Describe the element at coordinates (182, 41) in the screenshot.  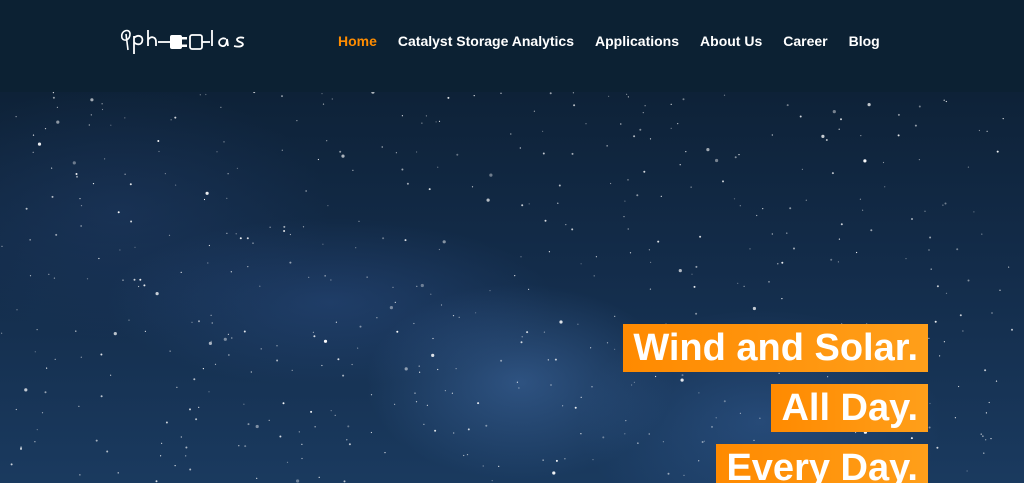
I see `plug-logo-icon` at that location.